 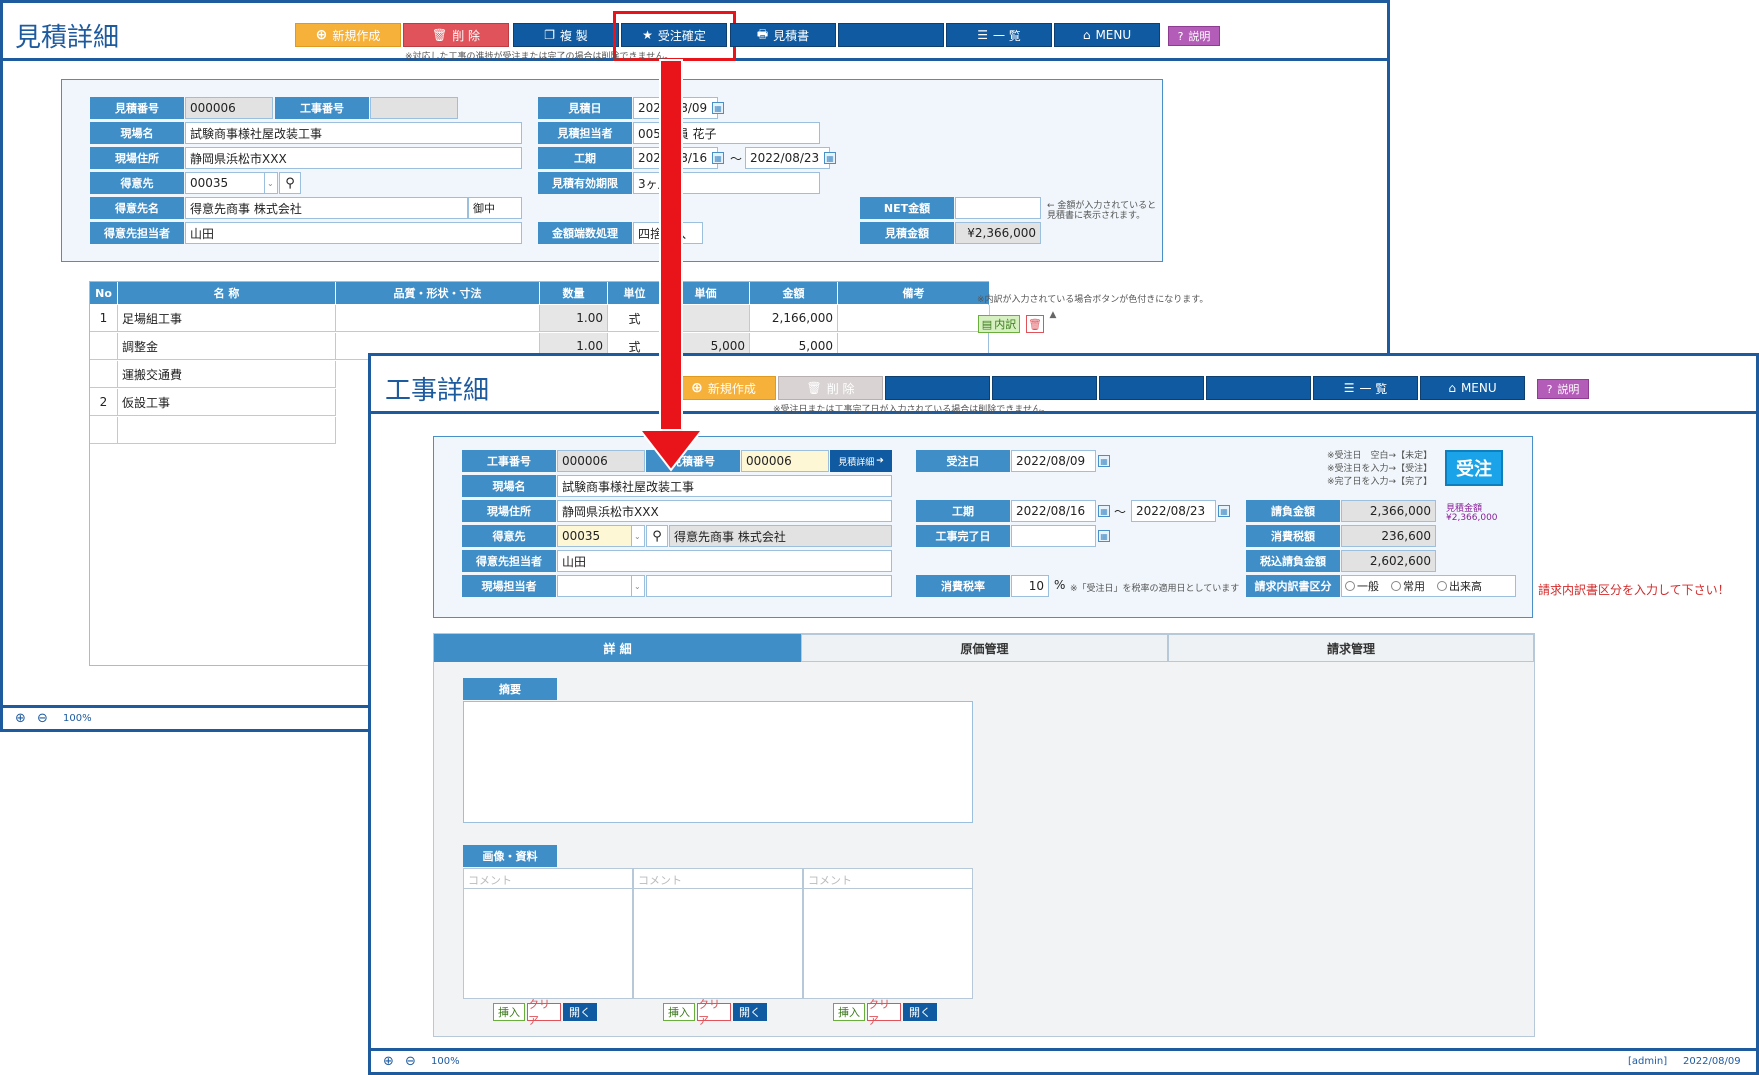 I want to click on tax-rate-field: 10, so click(x=1030, y=586).